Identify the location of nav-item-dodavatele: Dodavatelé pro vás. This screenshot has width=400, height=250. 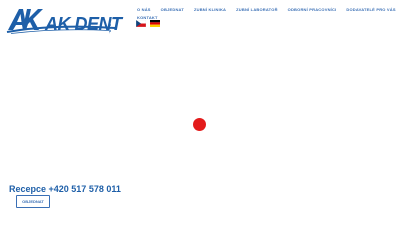
(370, 10).